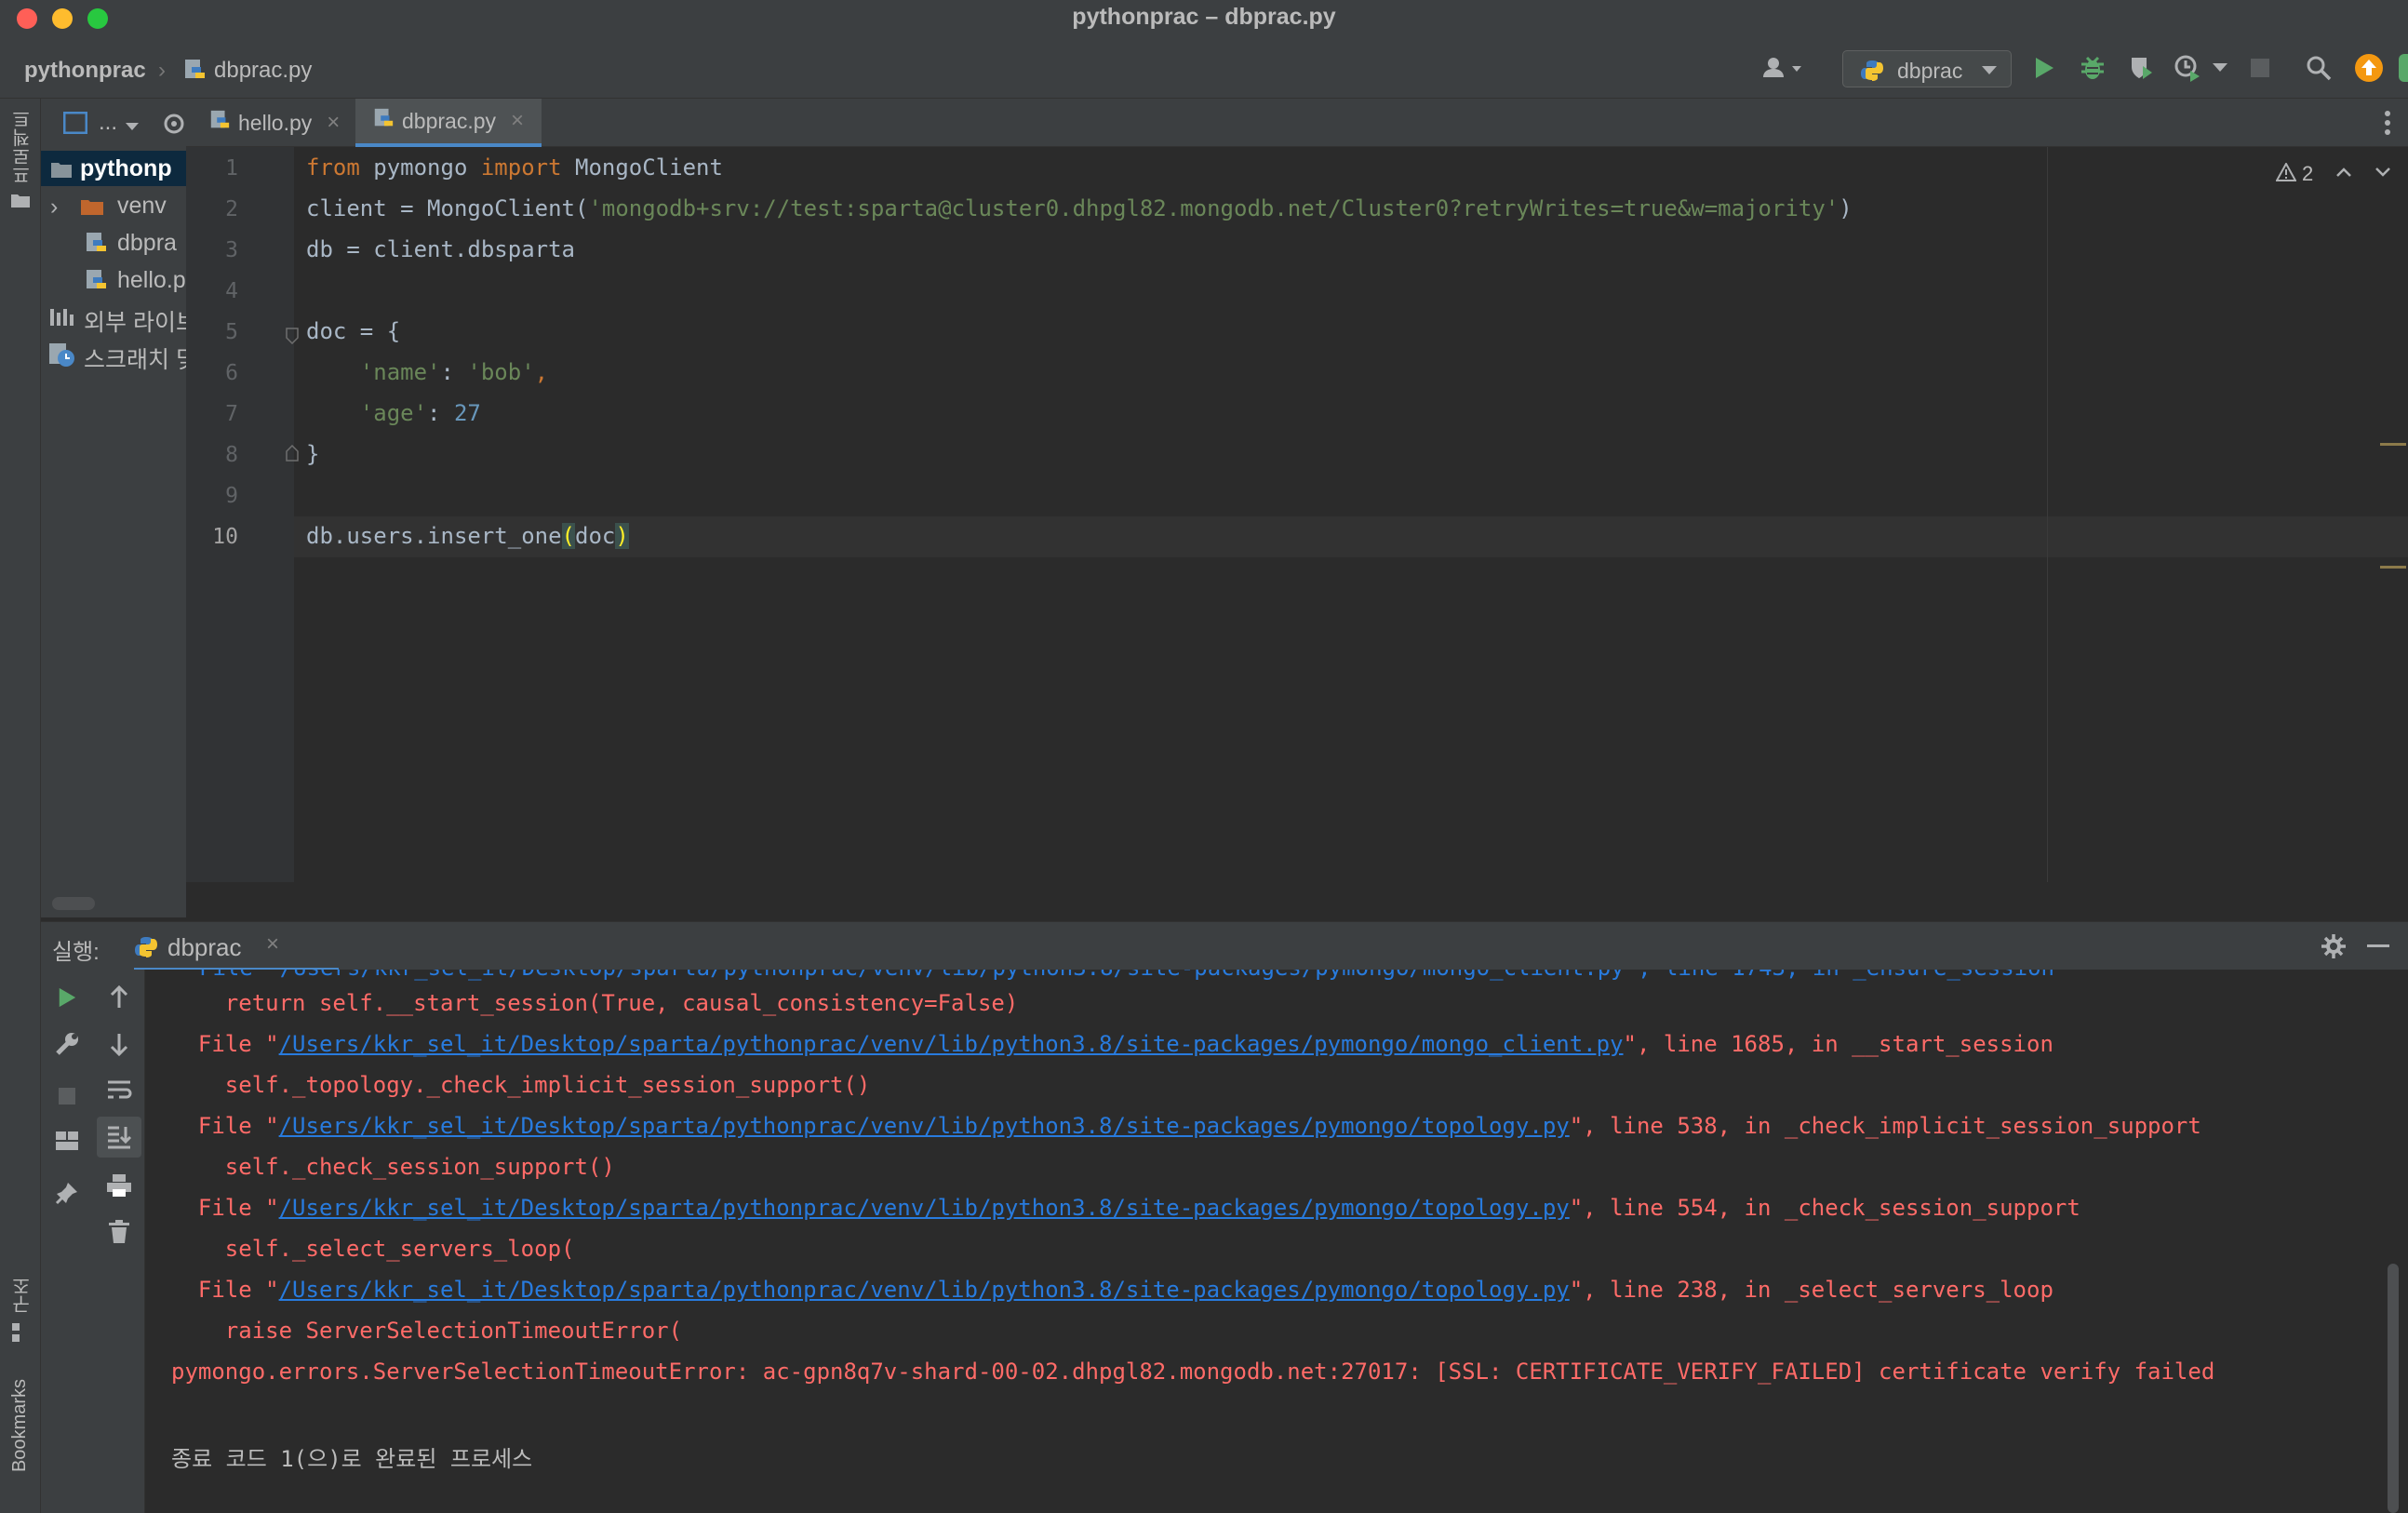 The height and width of the screenshot is (1513, 2408). What do you see at coordinates (67, 1044) in the screenshot?
I see `wrench-icon` at bounding box center [67, 1044].